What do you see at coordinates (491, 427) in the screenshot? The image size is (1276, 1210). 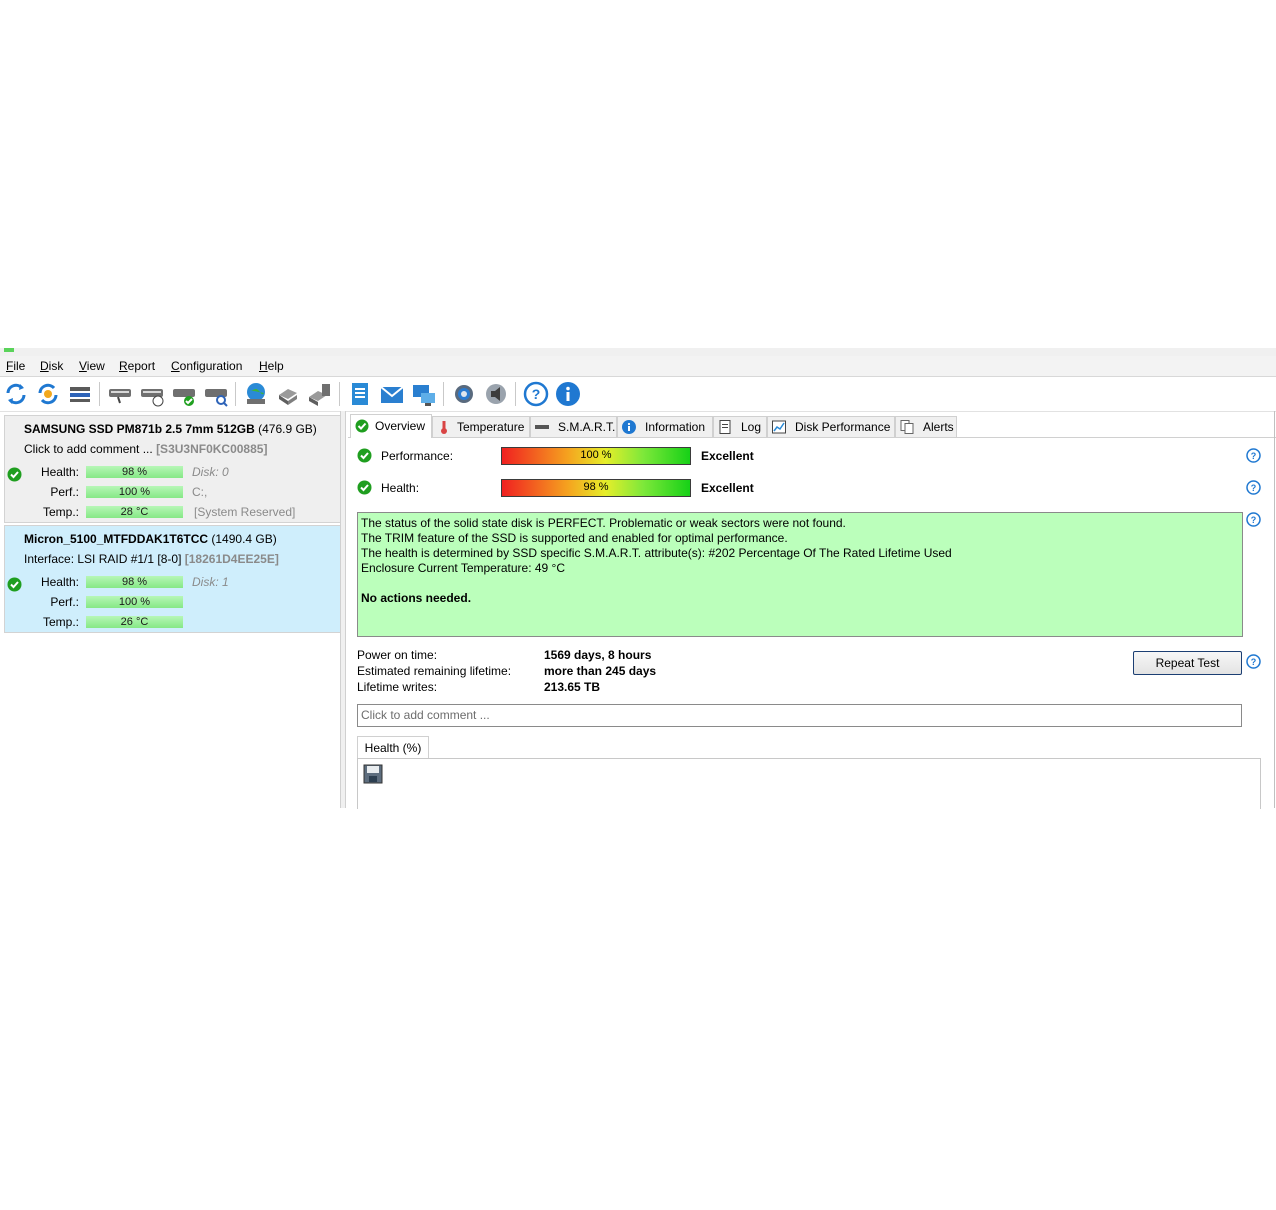 I see `tab-label: Temperature` at bounding box center [491, 427].